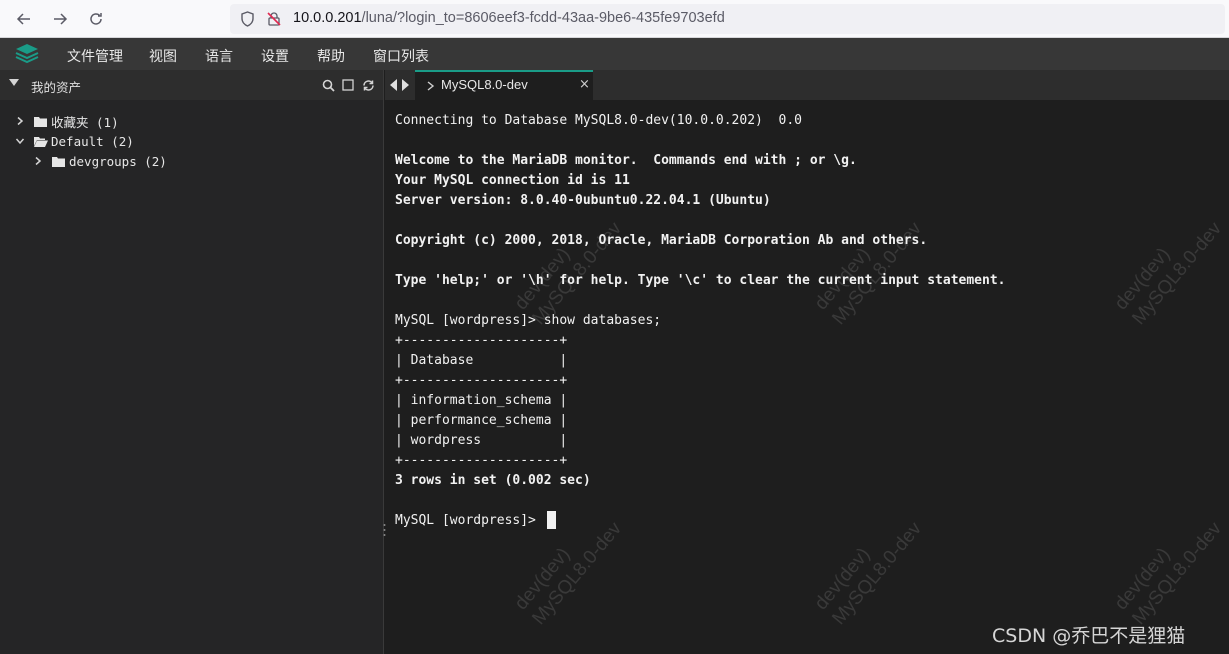 This screenshot has width=1229, height=654. Describe the element at coordinates (481, 400) in the screenshot. I see `terminal-line: | information_schema |` at that location.